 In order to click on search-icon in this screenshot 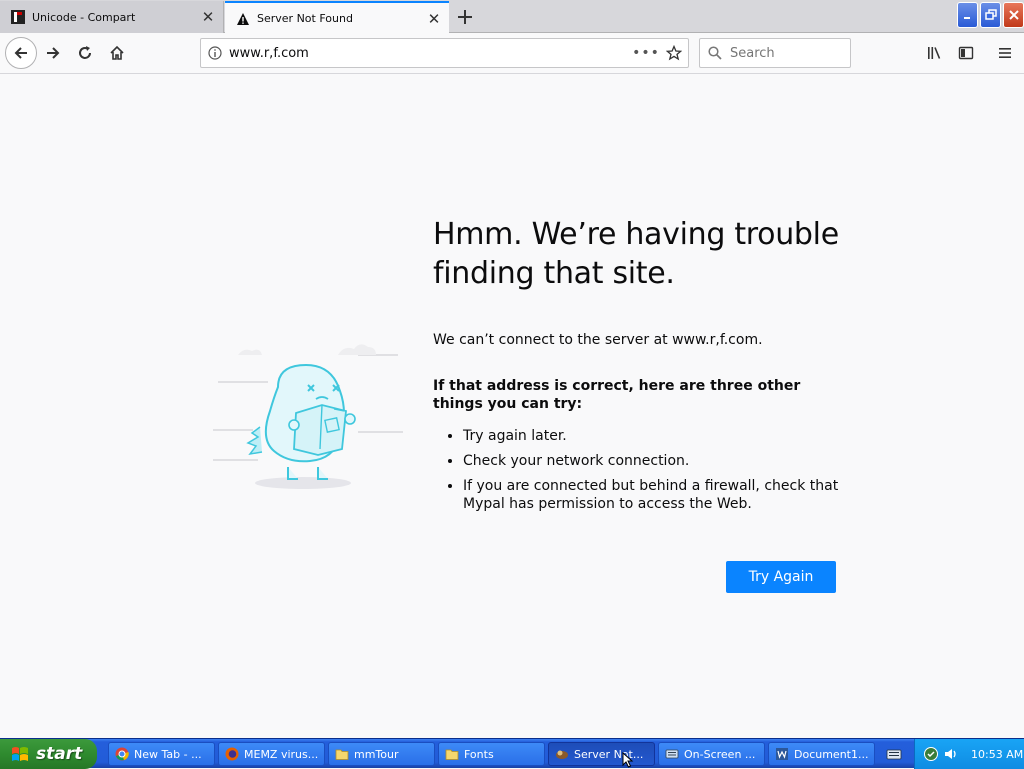, I will do `click(715, 53)`.